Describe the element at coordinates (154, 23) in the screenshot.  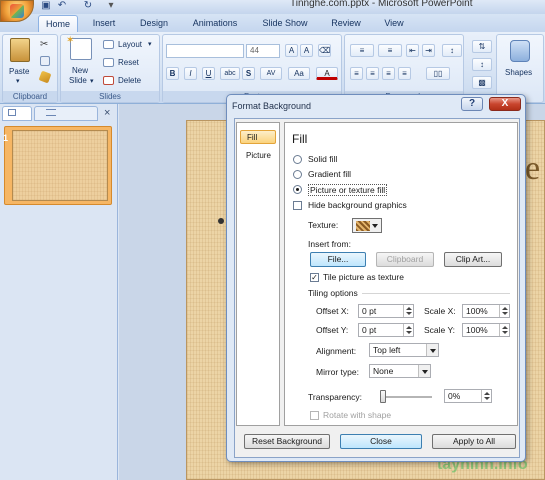
I see `tab-design: Design` at that location.